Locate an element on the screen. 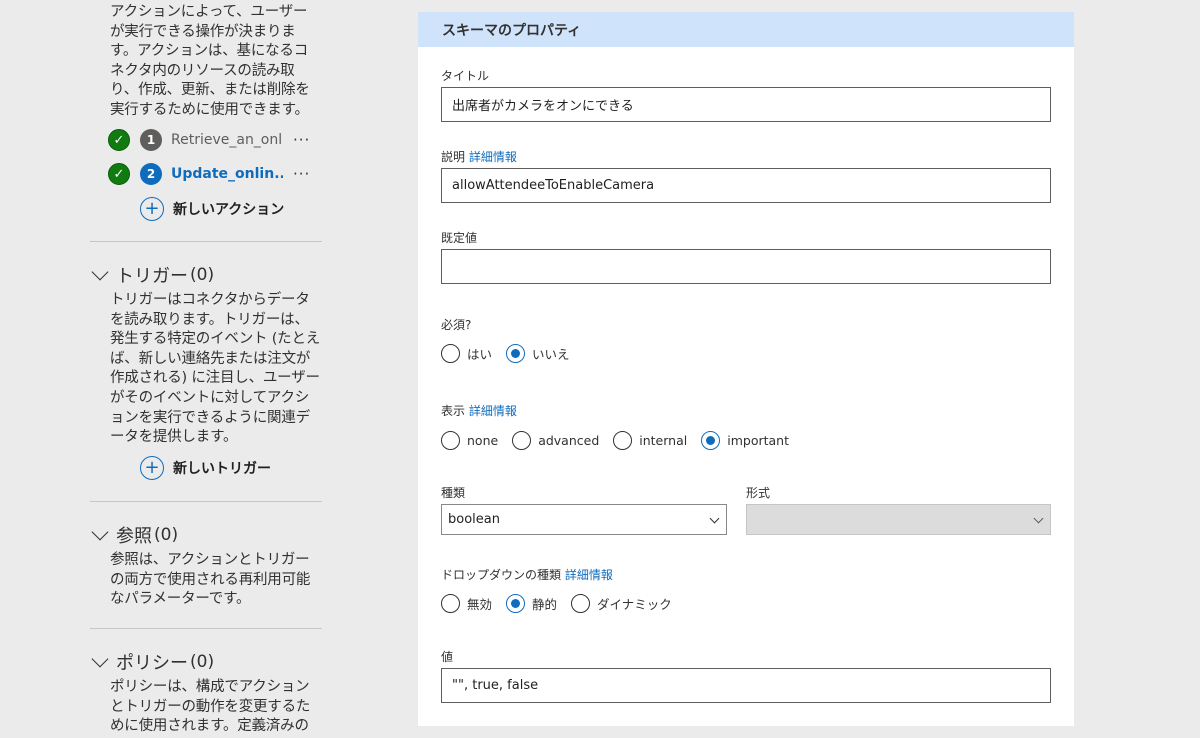  title-input: 出席者がカメラをオンにできる is located at coordinates (746, 104).